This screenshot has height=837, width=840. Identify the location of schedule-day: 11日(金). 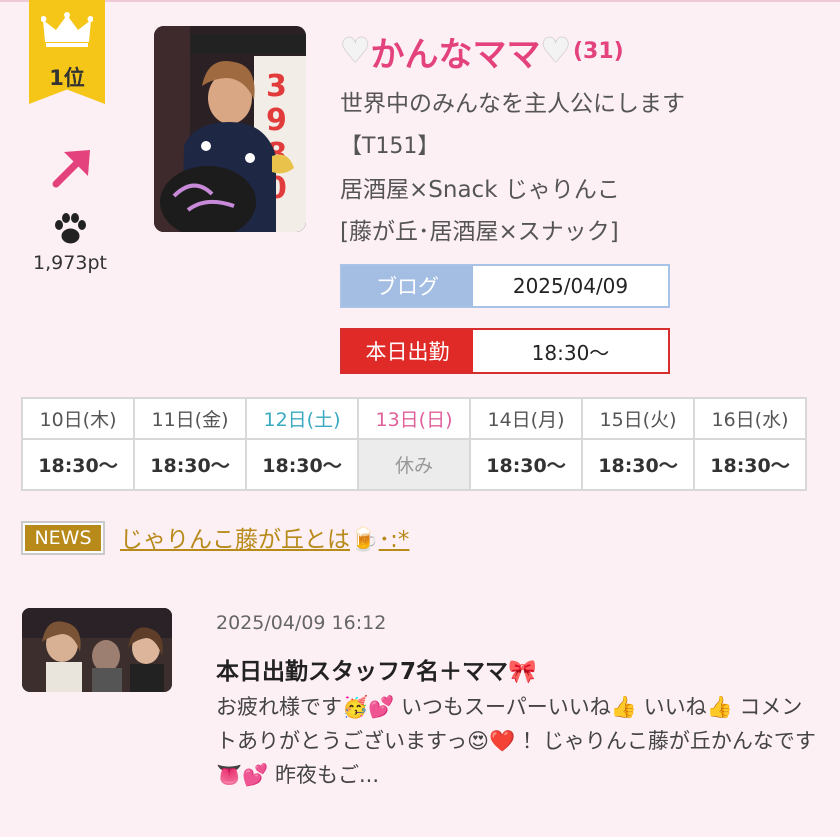
(190, 418).